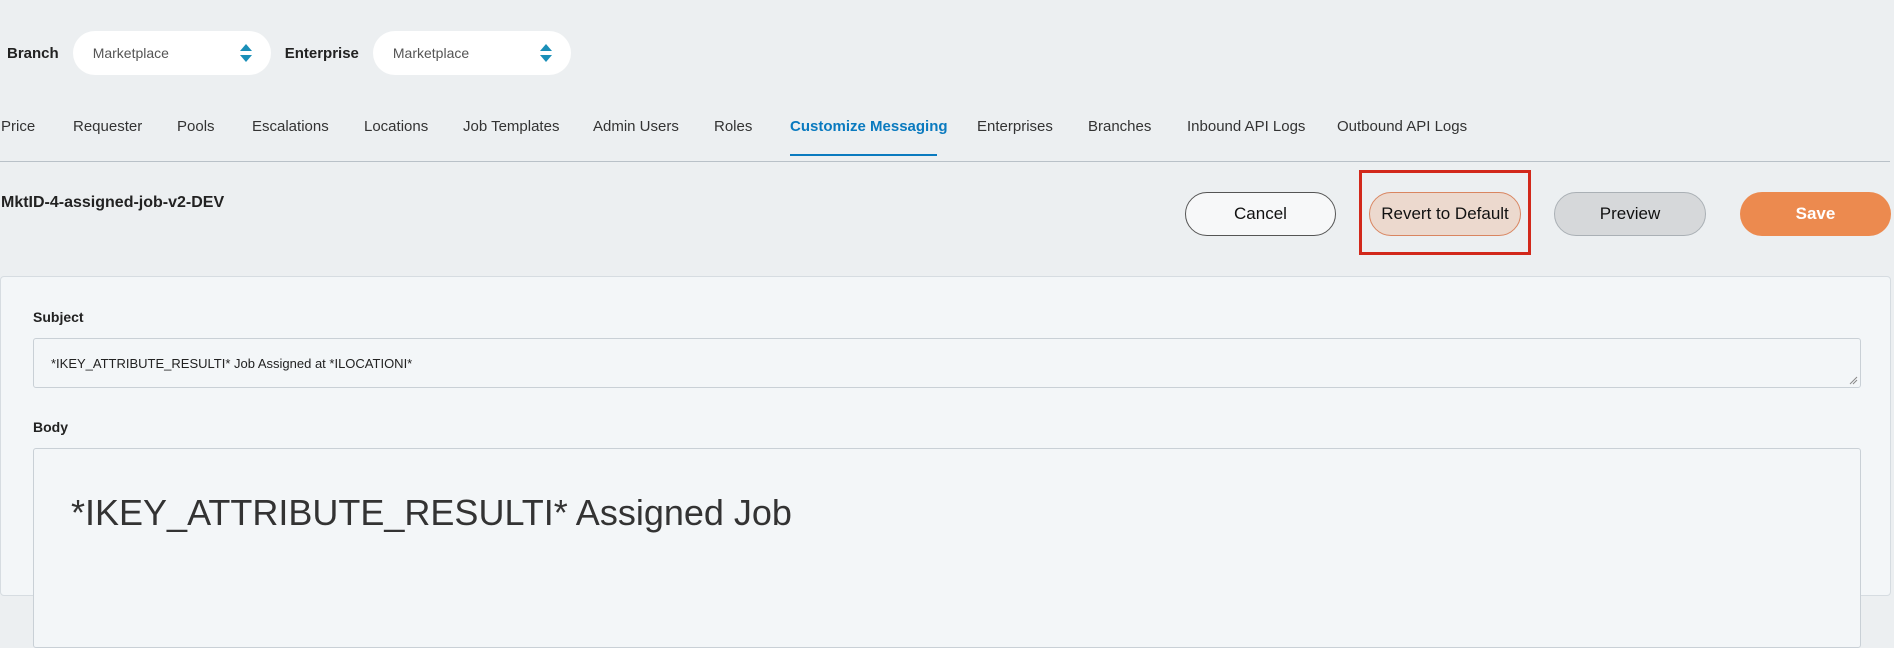 The height and width of the screenshot is (648, 1894). I want to click on tab-inbound-api-logs: Inbound API Logs, so click(1246, 126).